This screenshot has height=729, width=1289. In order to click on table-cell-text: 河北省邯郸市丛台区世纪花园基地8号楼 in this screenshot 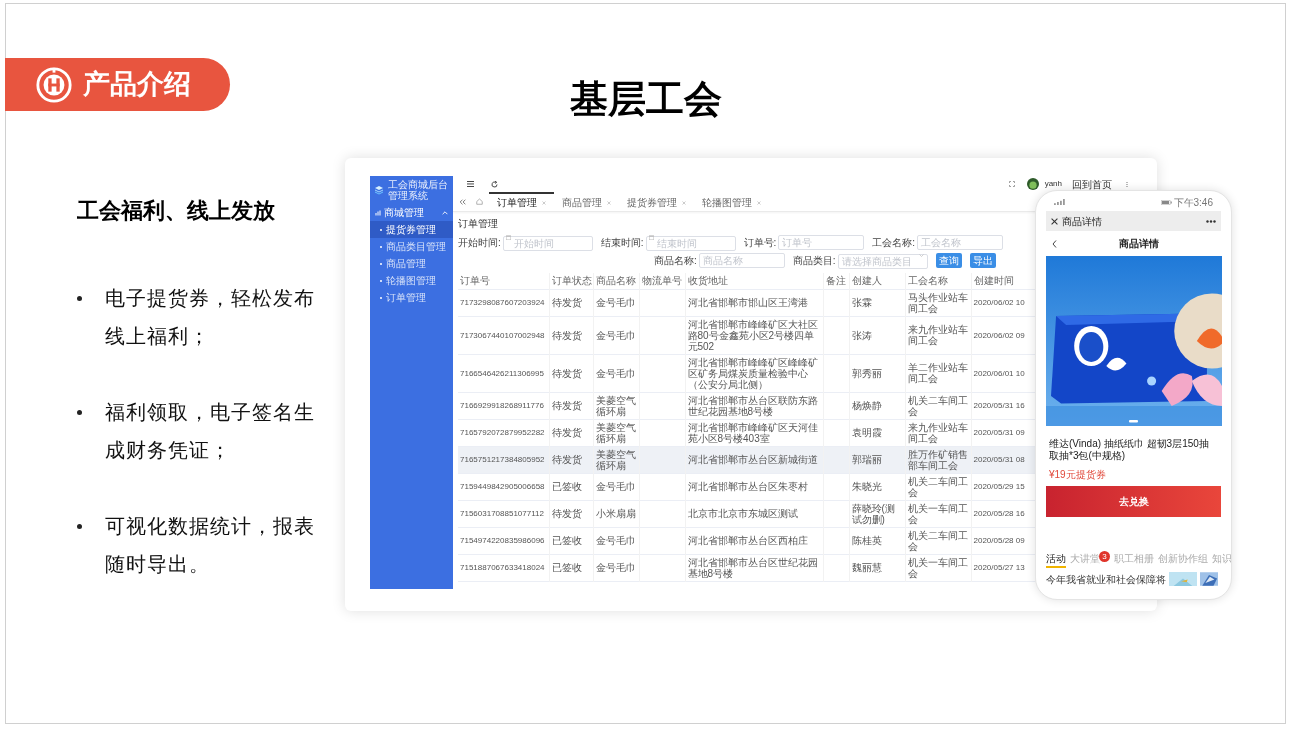, I will do `click(753, 567)`.